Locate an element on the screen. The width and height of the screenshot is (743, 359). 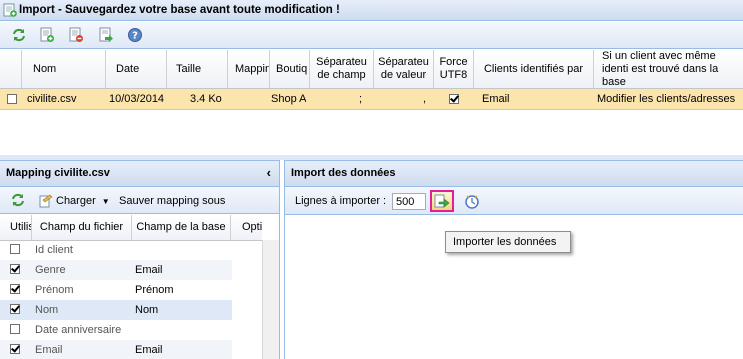
mapping-row: Prénom Prénom is located at coordinates (116, 290).